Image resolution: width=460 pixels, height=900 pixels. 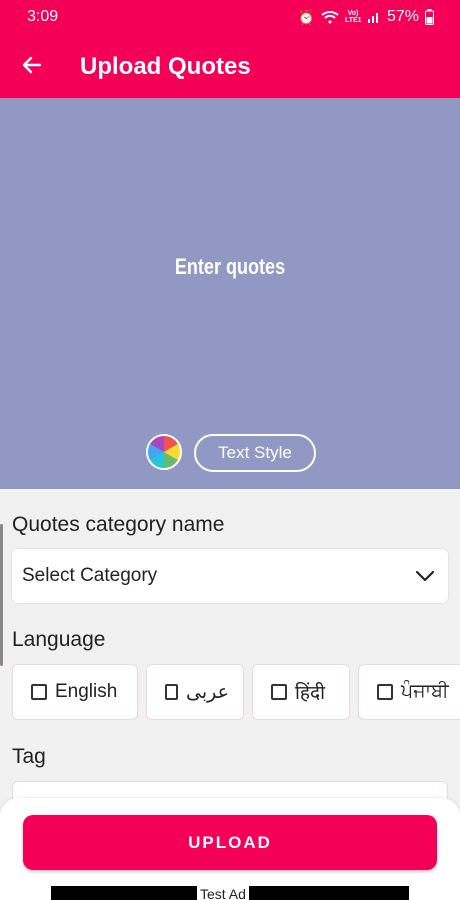 What do you see at coordinates (90, 575) in the screenshot?
I see `category-select-value: Select Category` at bounding box center [90, 575].